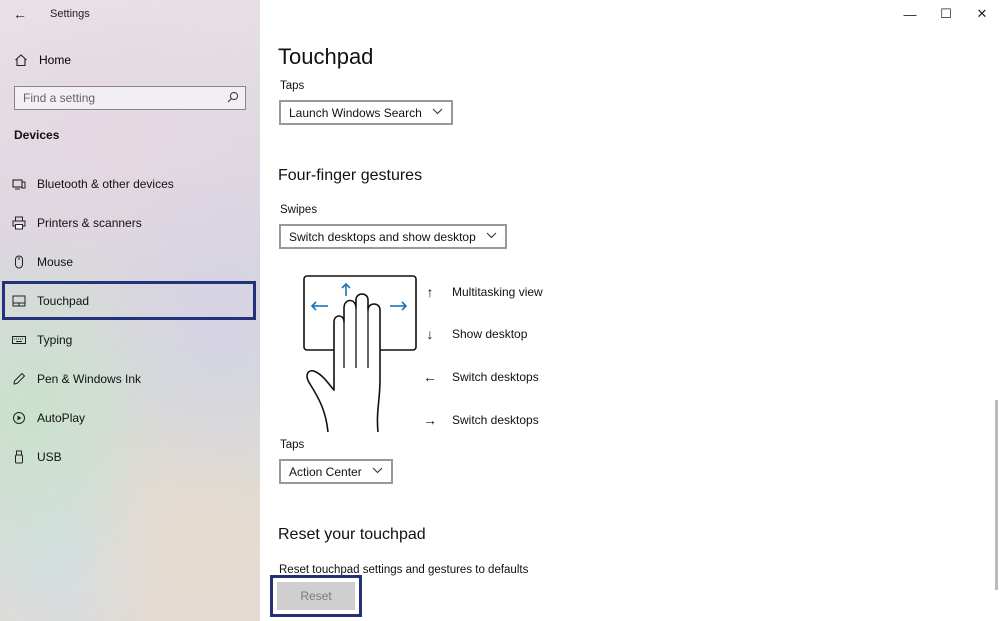 Image resolution: width=1000 pixels, height=621 pixels. Describe the element at coordinates (130, 456) in the screenshot. I see `sidebar-item-usb: USB` at that location.